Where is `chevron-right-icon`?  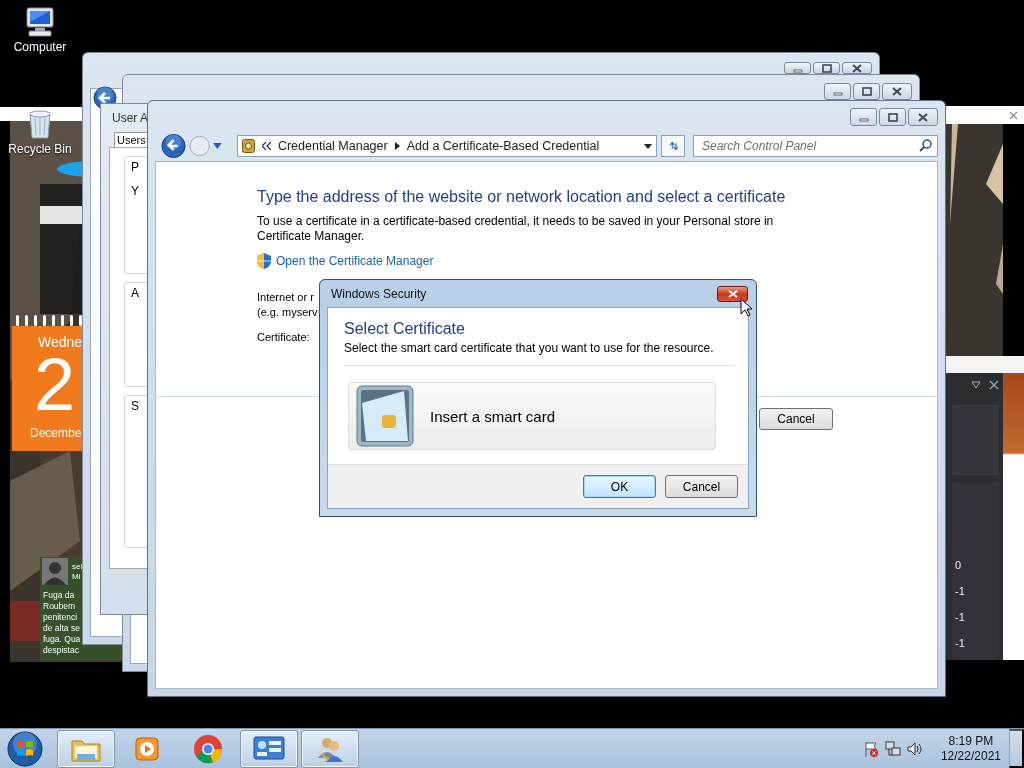
chevron-right-icon is located at coordinates (397, 146).